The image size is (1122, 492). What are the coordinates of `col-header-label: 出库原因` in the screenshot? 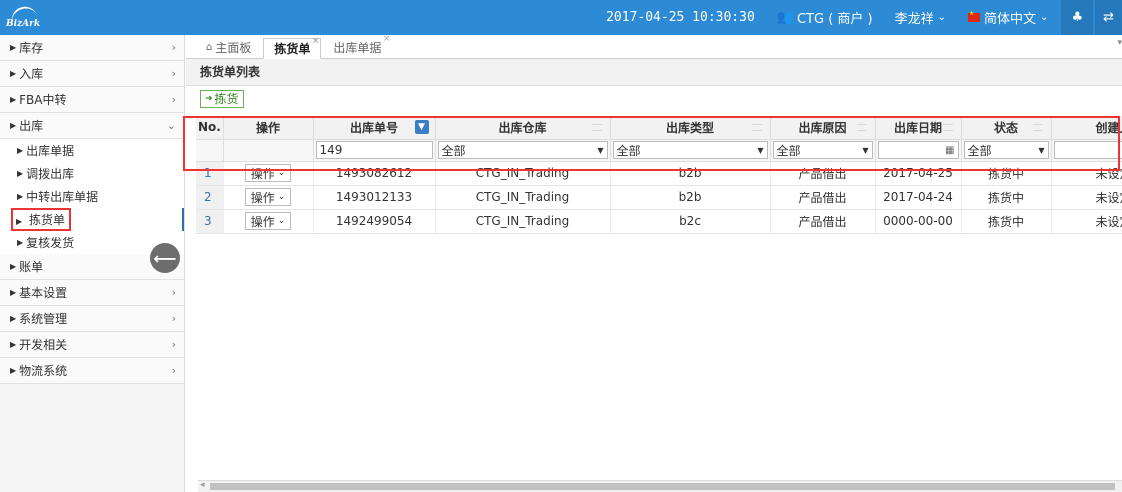 It's located at (822, 127).